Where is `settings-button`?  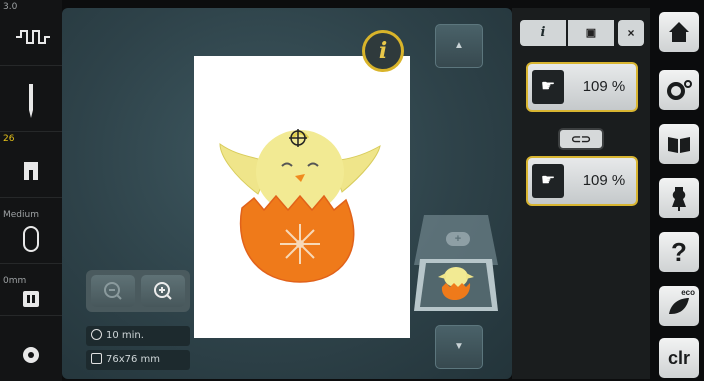 settings-button is located at coordinates (679, 90).